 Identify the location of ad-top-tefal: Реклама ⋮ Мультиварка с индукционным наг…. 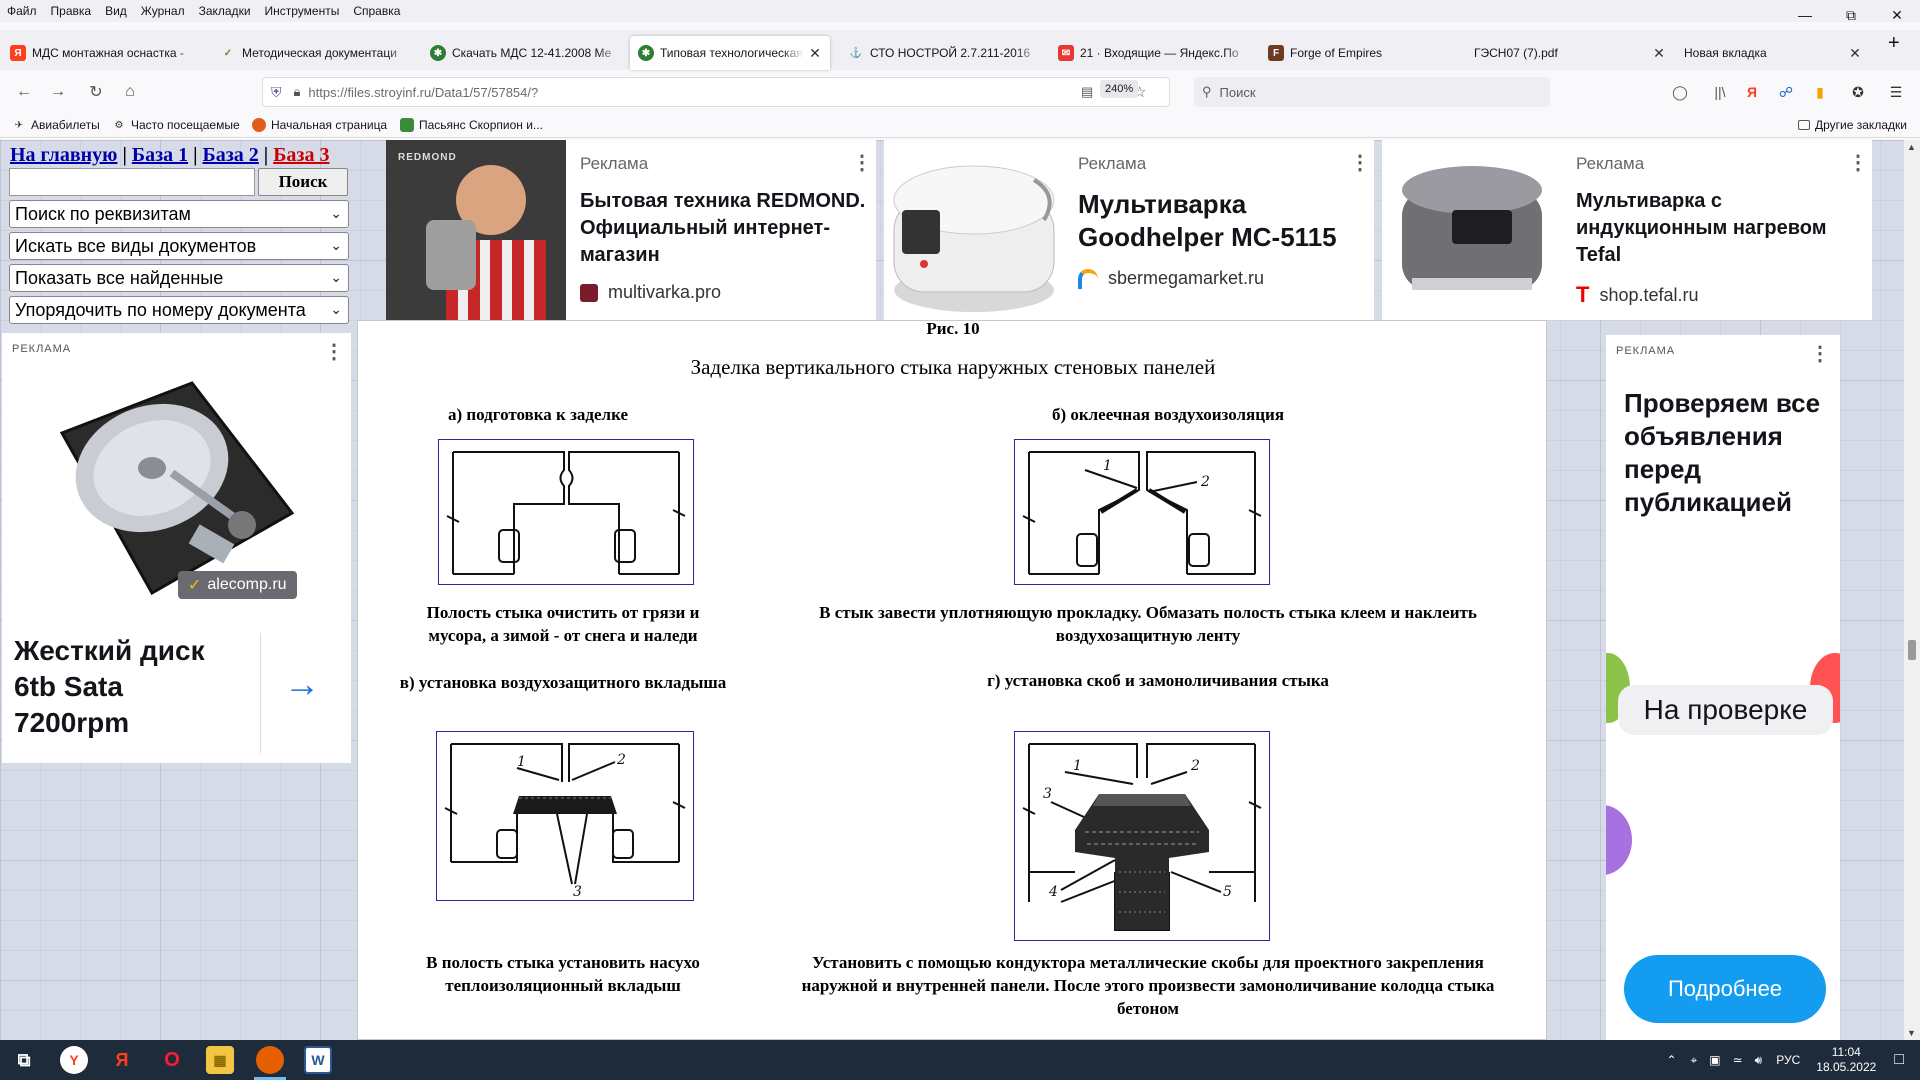
(1627, 230).